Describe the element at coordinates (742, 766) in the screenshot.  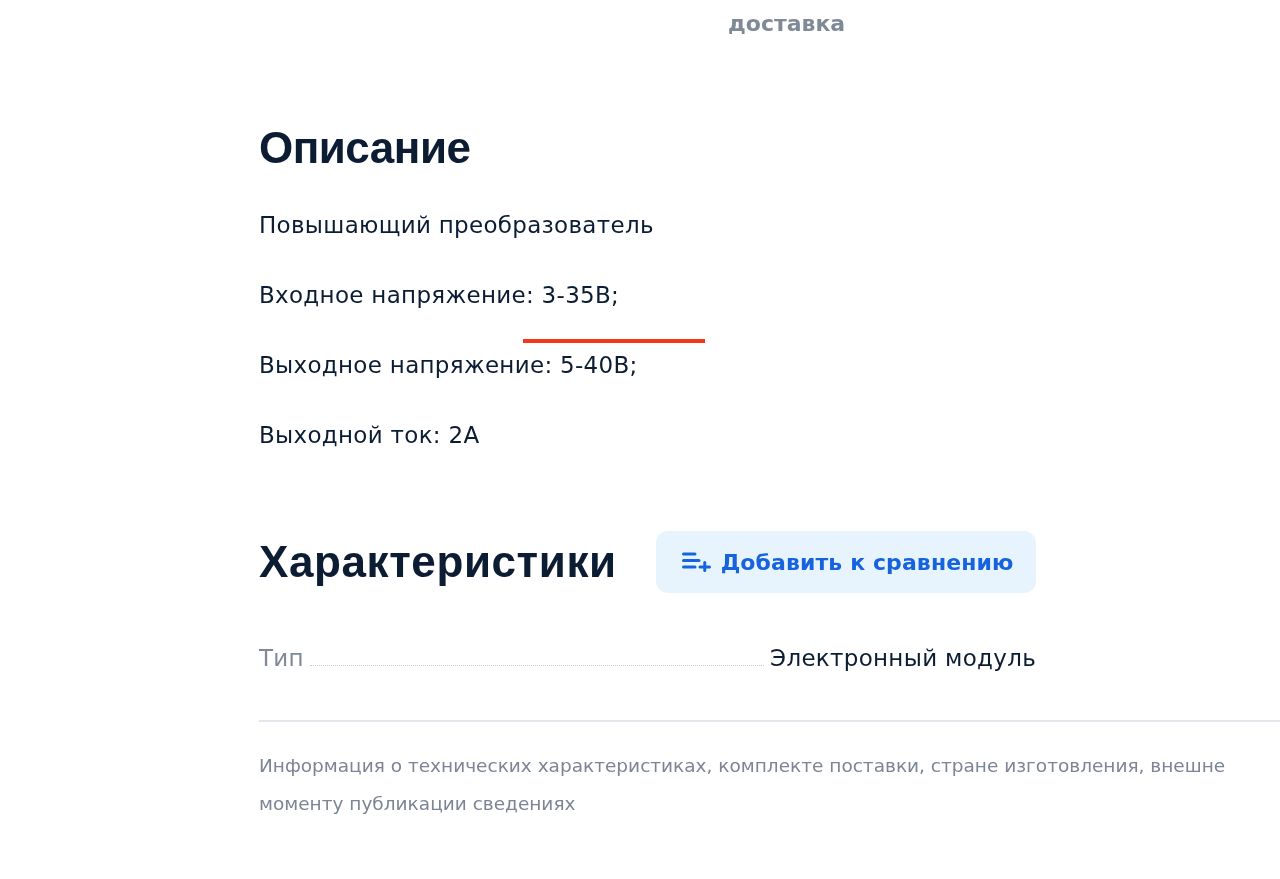
I see `disclaimer-text: Информация о технических характеристиках, комплекте поставки, стране изготовления, внешне` at that location.